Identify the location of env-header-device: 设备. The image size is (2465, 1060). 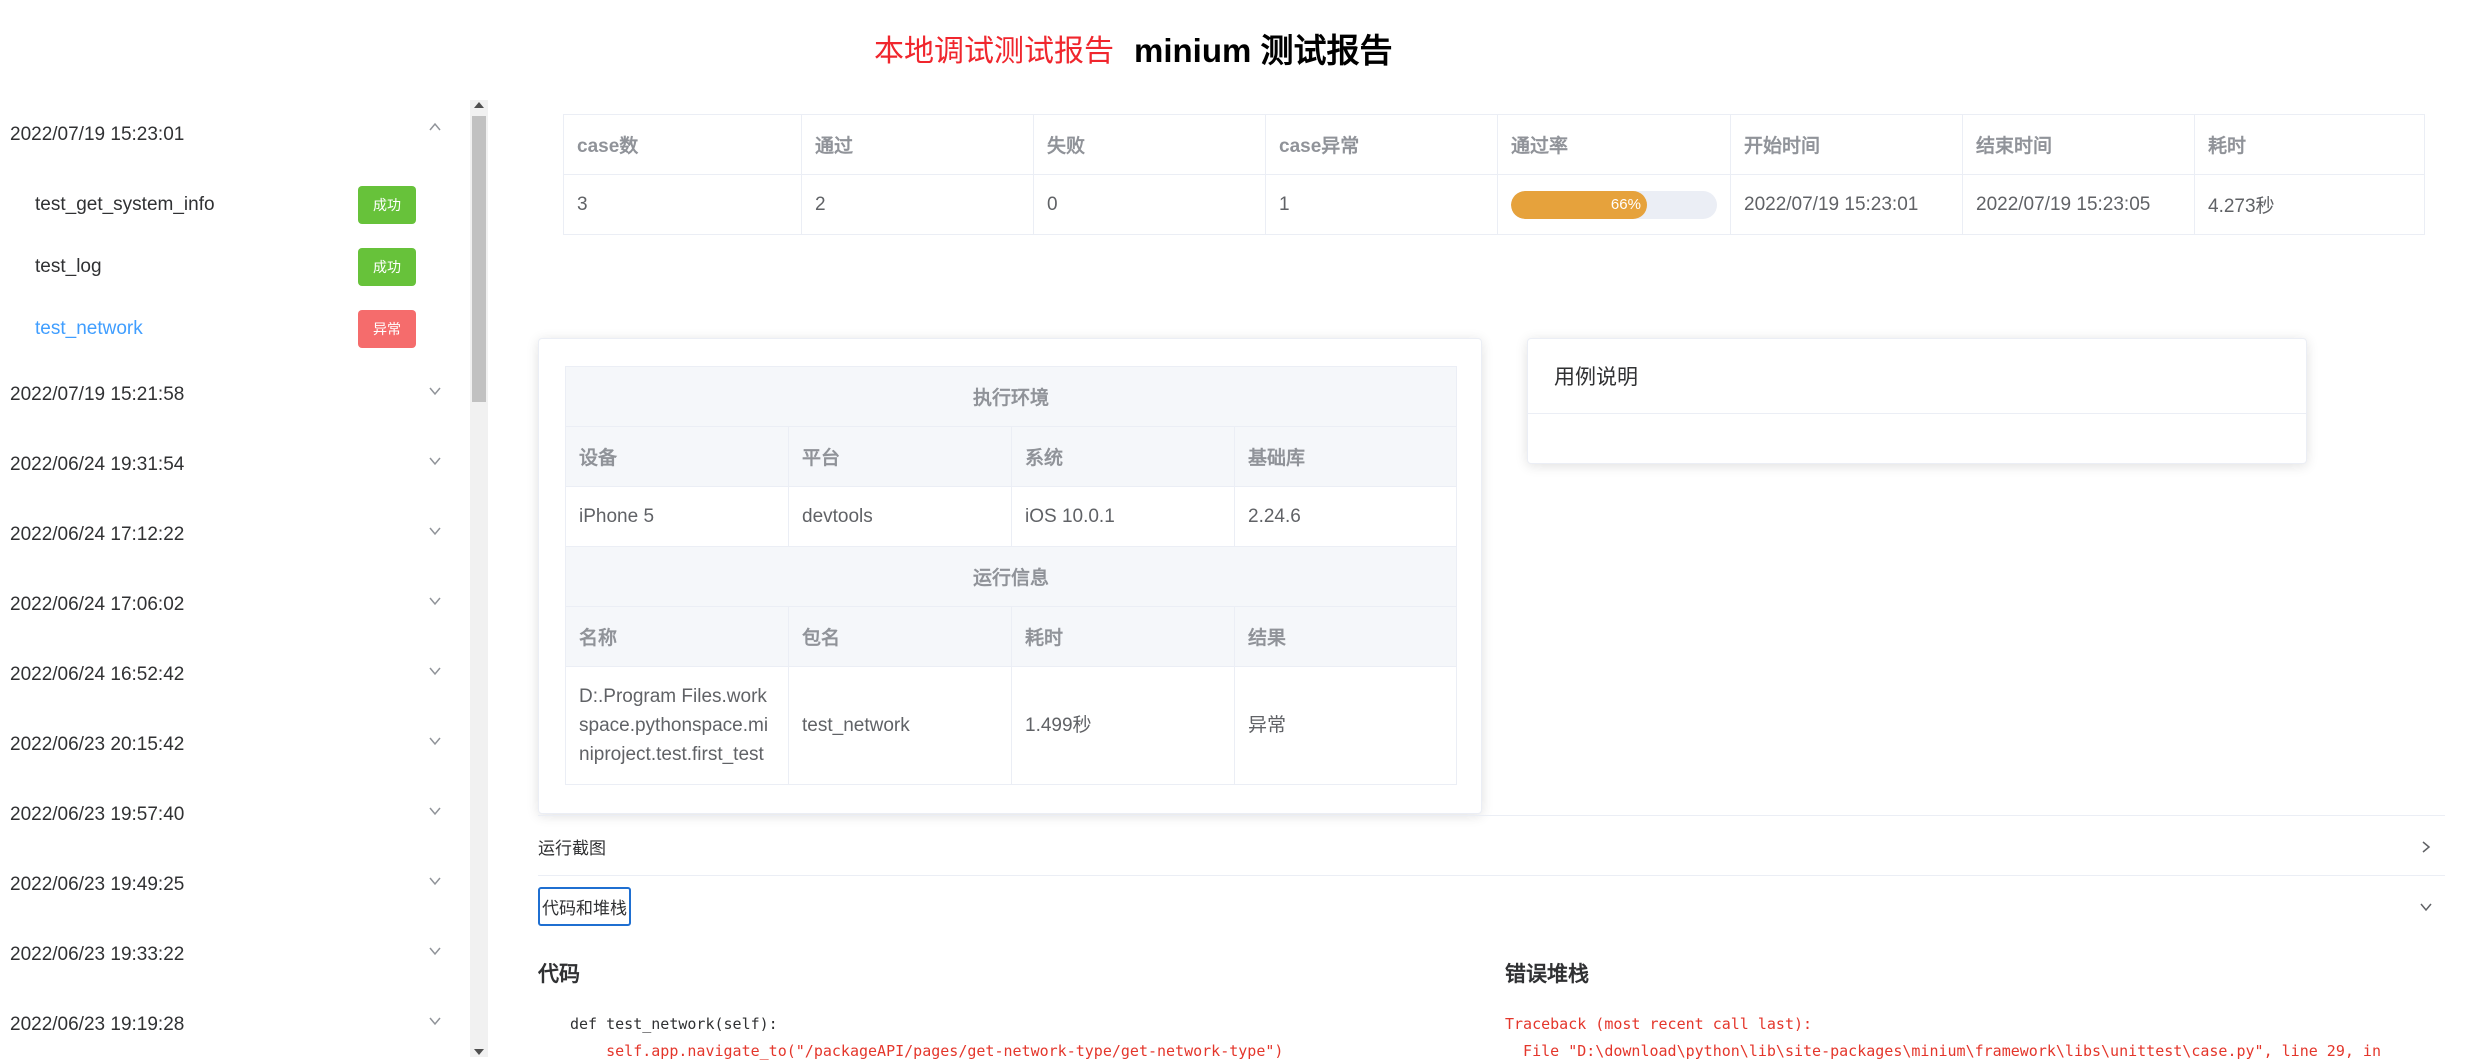
(677, 456).